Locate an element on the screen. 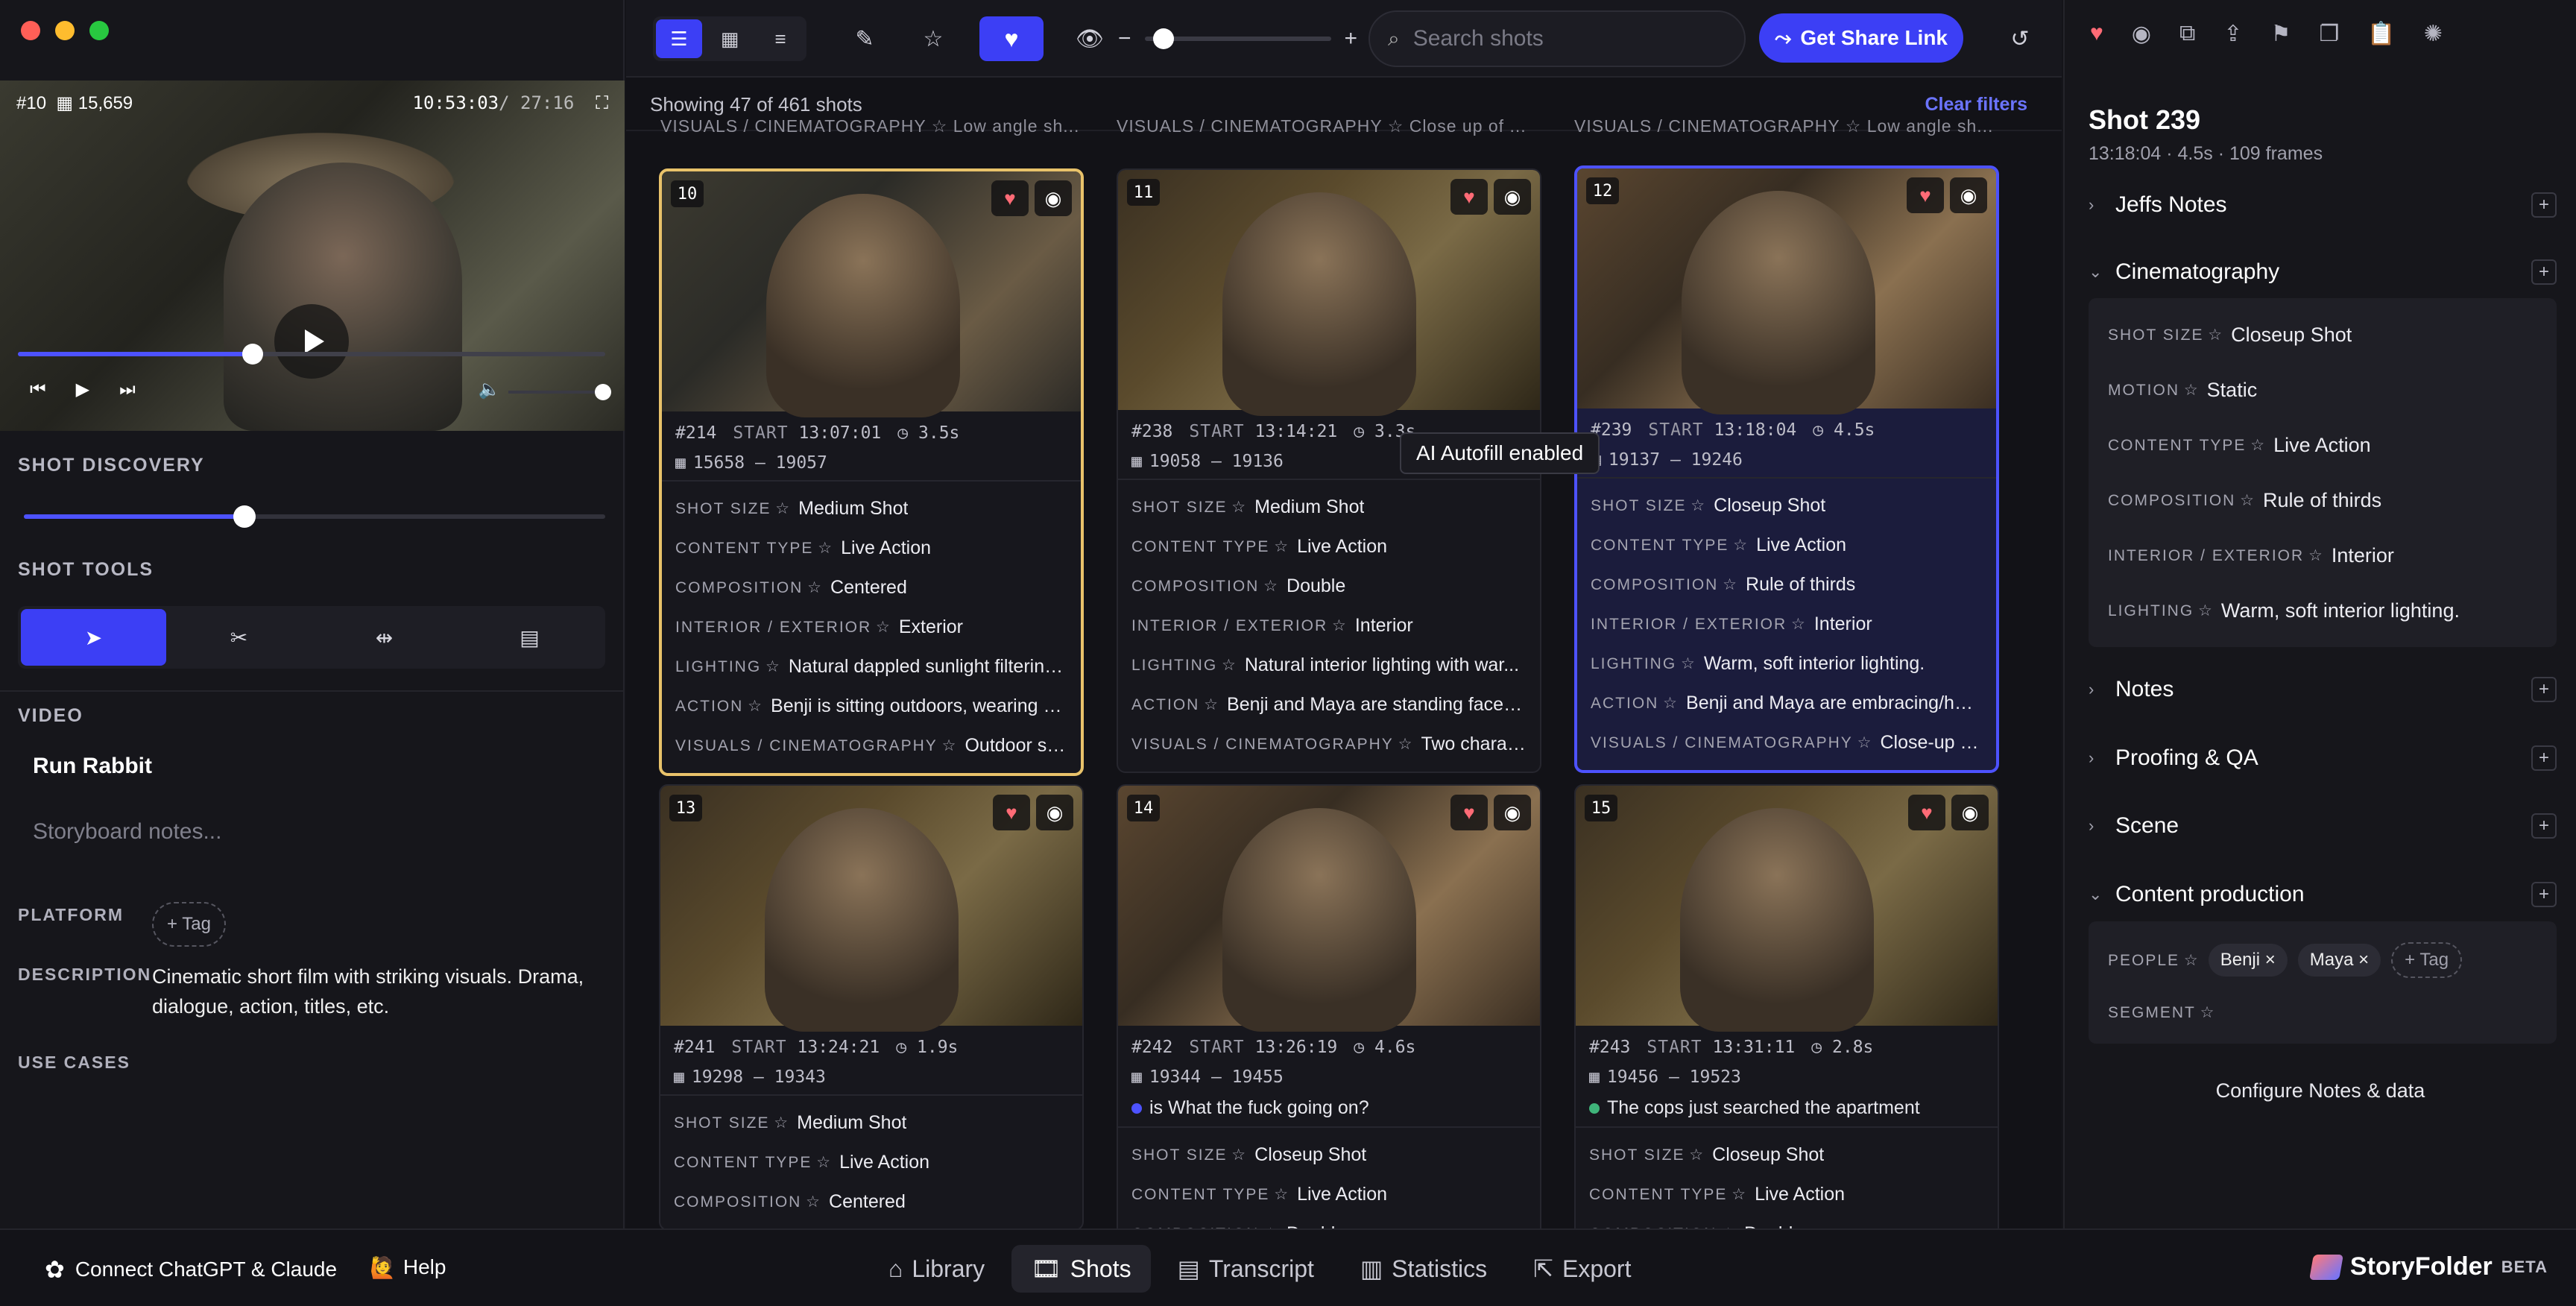 The width and height of the screenshot is (2576, 1306). shot-thumbnail: 11 ♥ ◉ is located at coordinates (1329, 293).